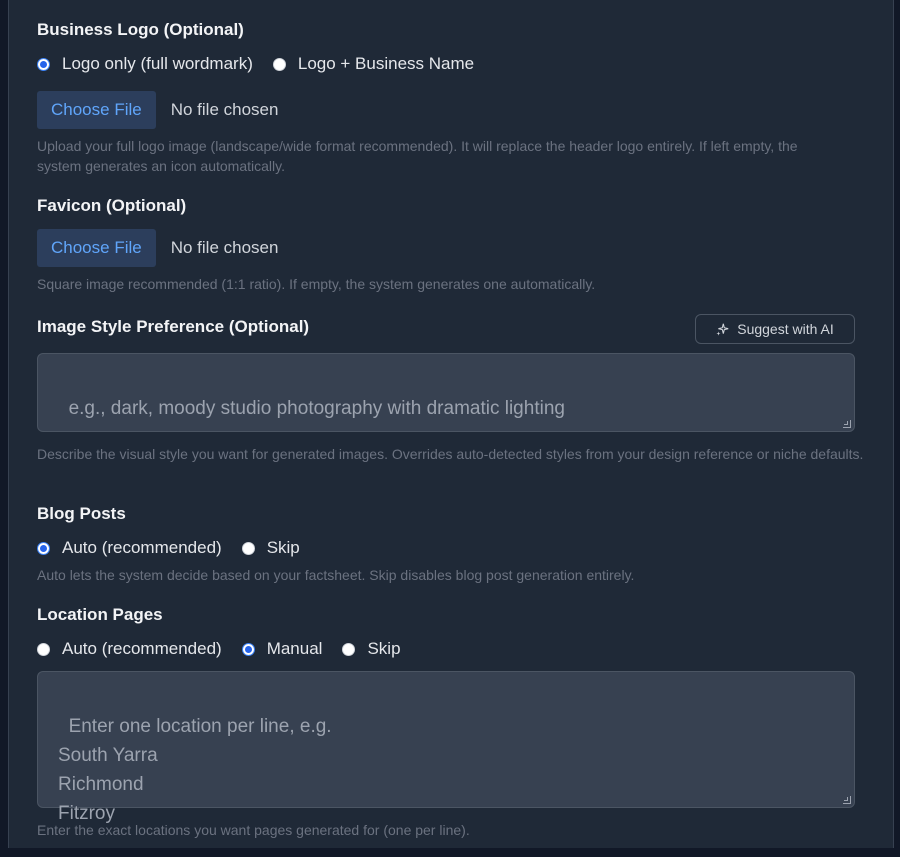 Image resolution: width=900 pixels, height=857 pixels. Describe the element at coordinates (81, 513) in the screenshot. I see `blog-posts-label: Blog Posts` at that location.